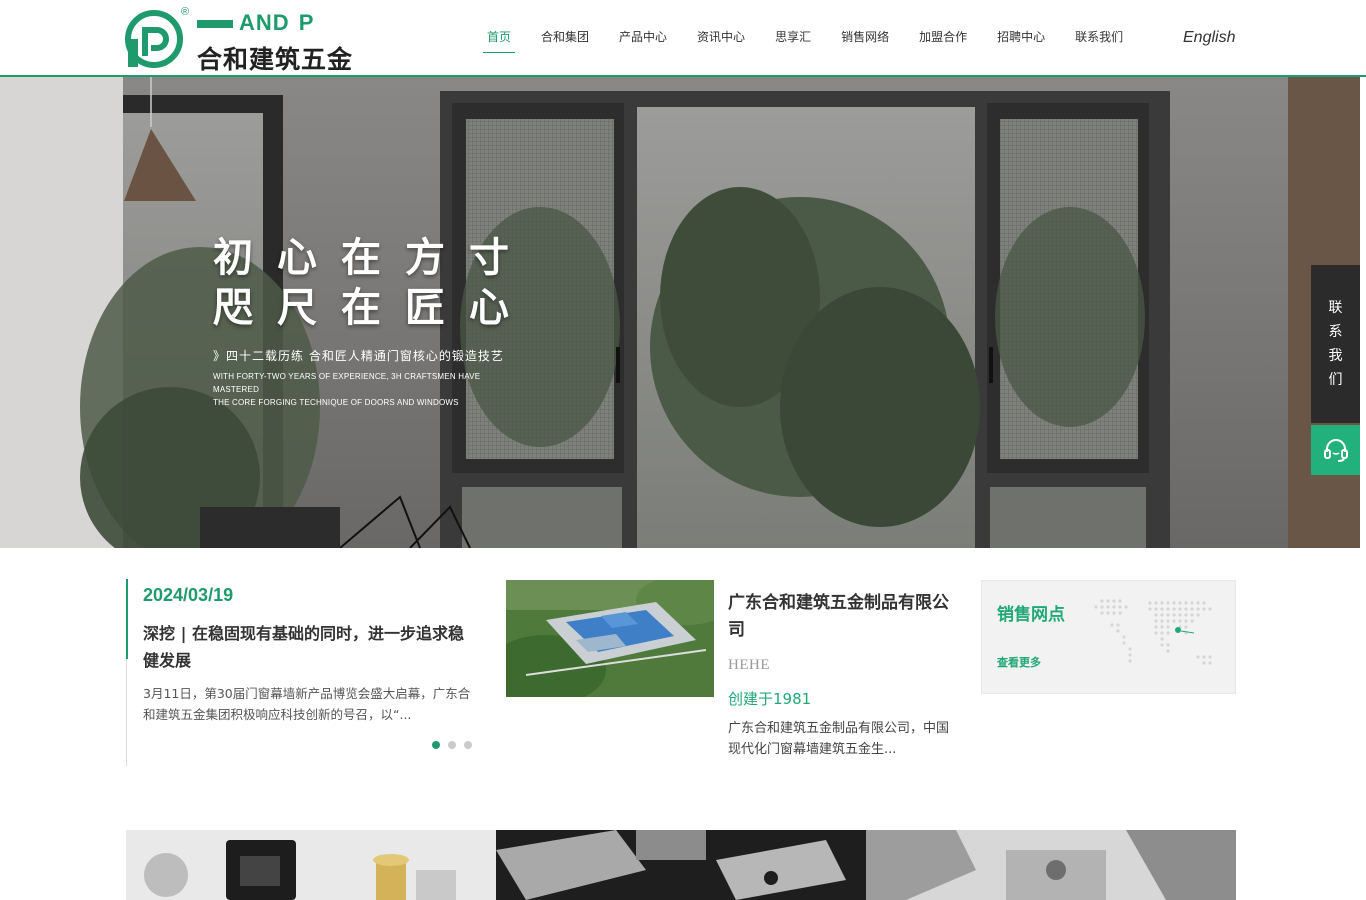 This screenshot has width=1366, height=900. I want to click on nav-item-news: 资讯中心, so click(721, 37).